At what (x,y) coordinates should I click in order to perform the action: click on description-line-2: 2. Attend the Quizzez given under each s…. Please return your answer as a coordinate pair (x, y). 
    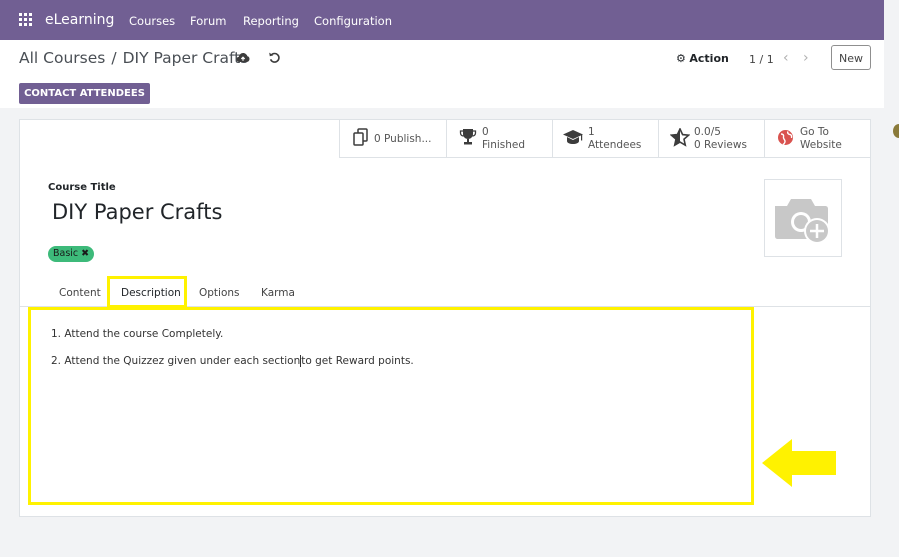
    Looking at the image, I should click on (232, 361).